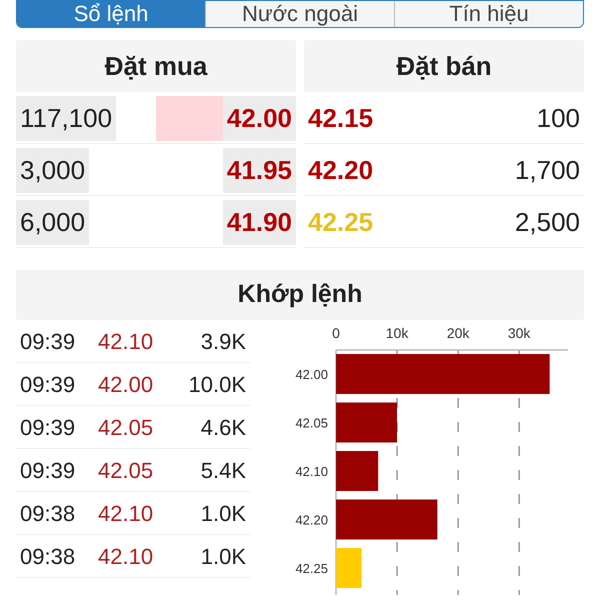 The width and height of the screenshot is (600, 600). What do you see at coordinates (53, 222) in the screenshot?
I see `bid-volume: 6,000` at bounding box center [53, 222].